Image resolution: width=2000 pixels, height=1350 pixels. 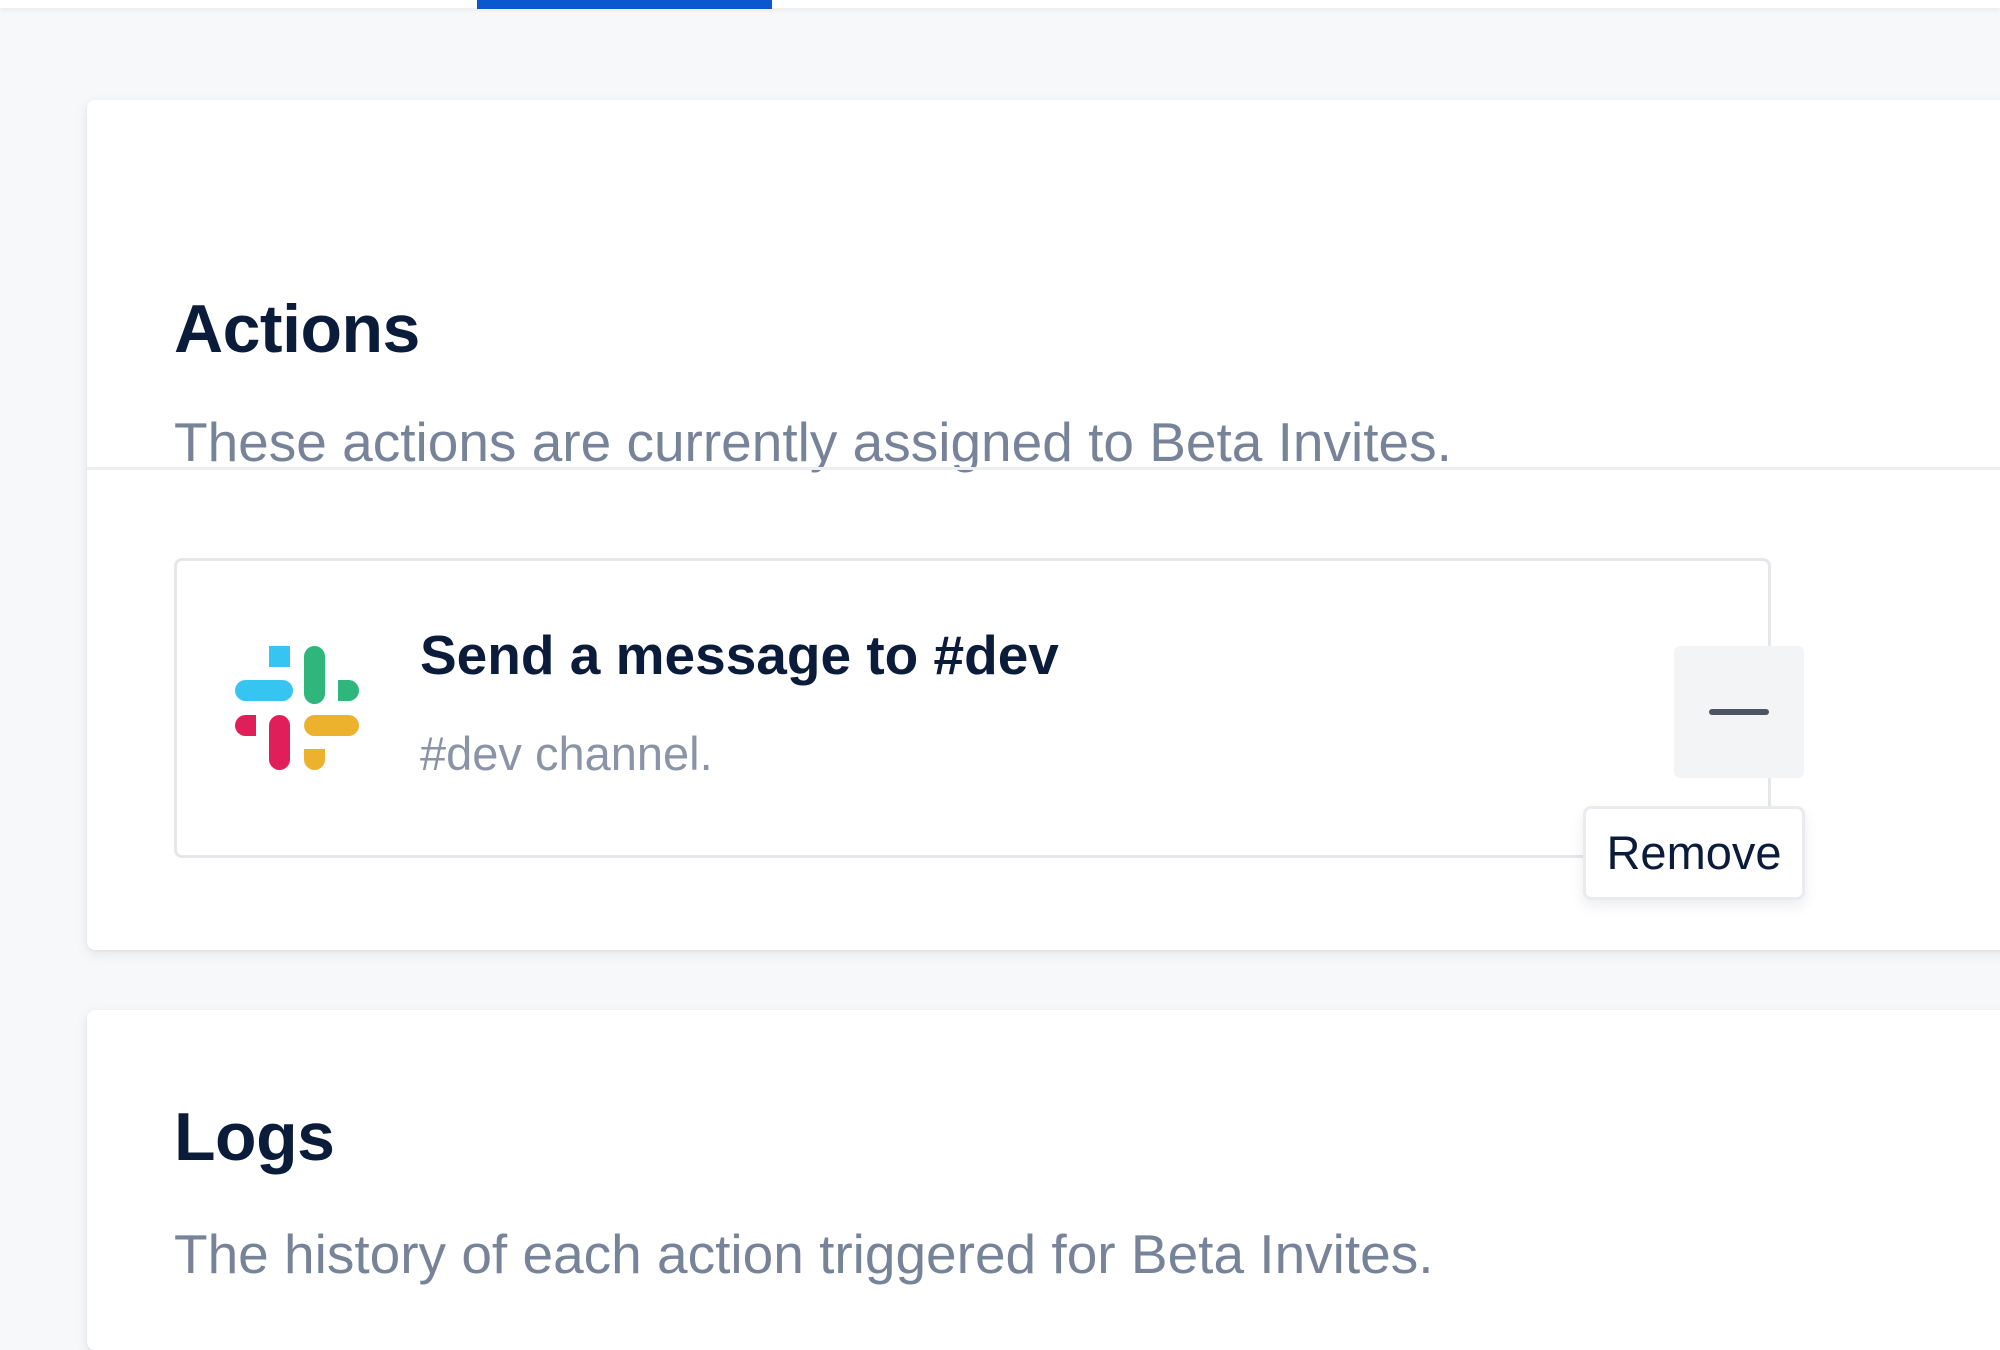 I want to click on actions-section-title: Actions, so click(x=297, y=329).